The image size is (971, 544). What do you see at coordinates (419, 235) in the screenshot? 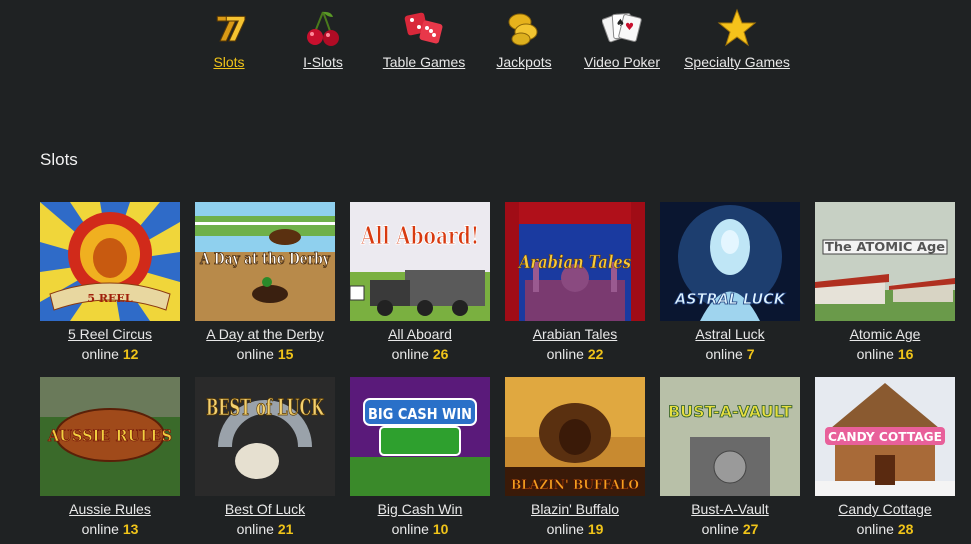
I see `thumb-title: All Aboard!` at bounding box center [419, 235].